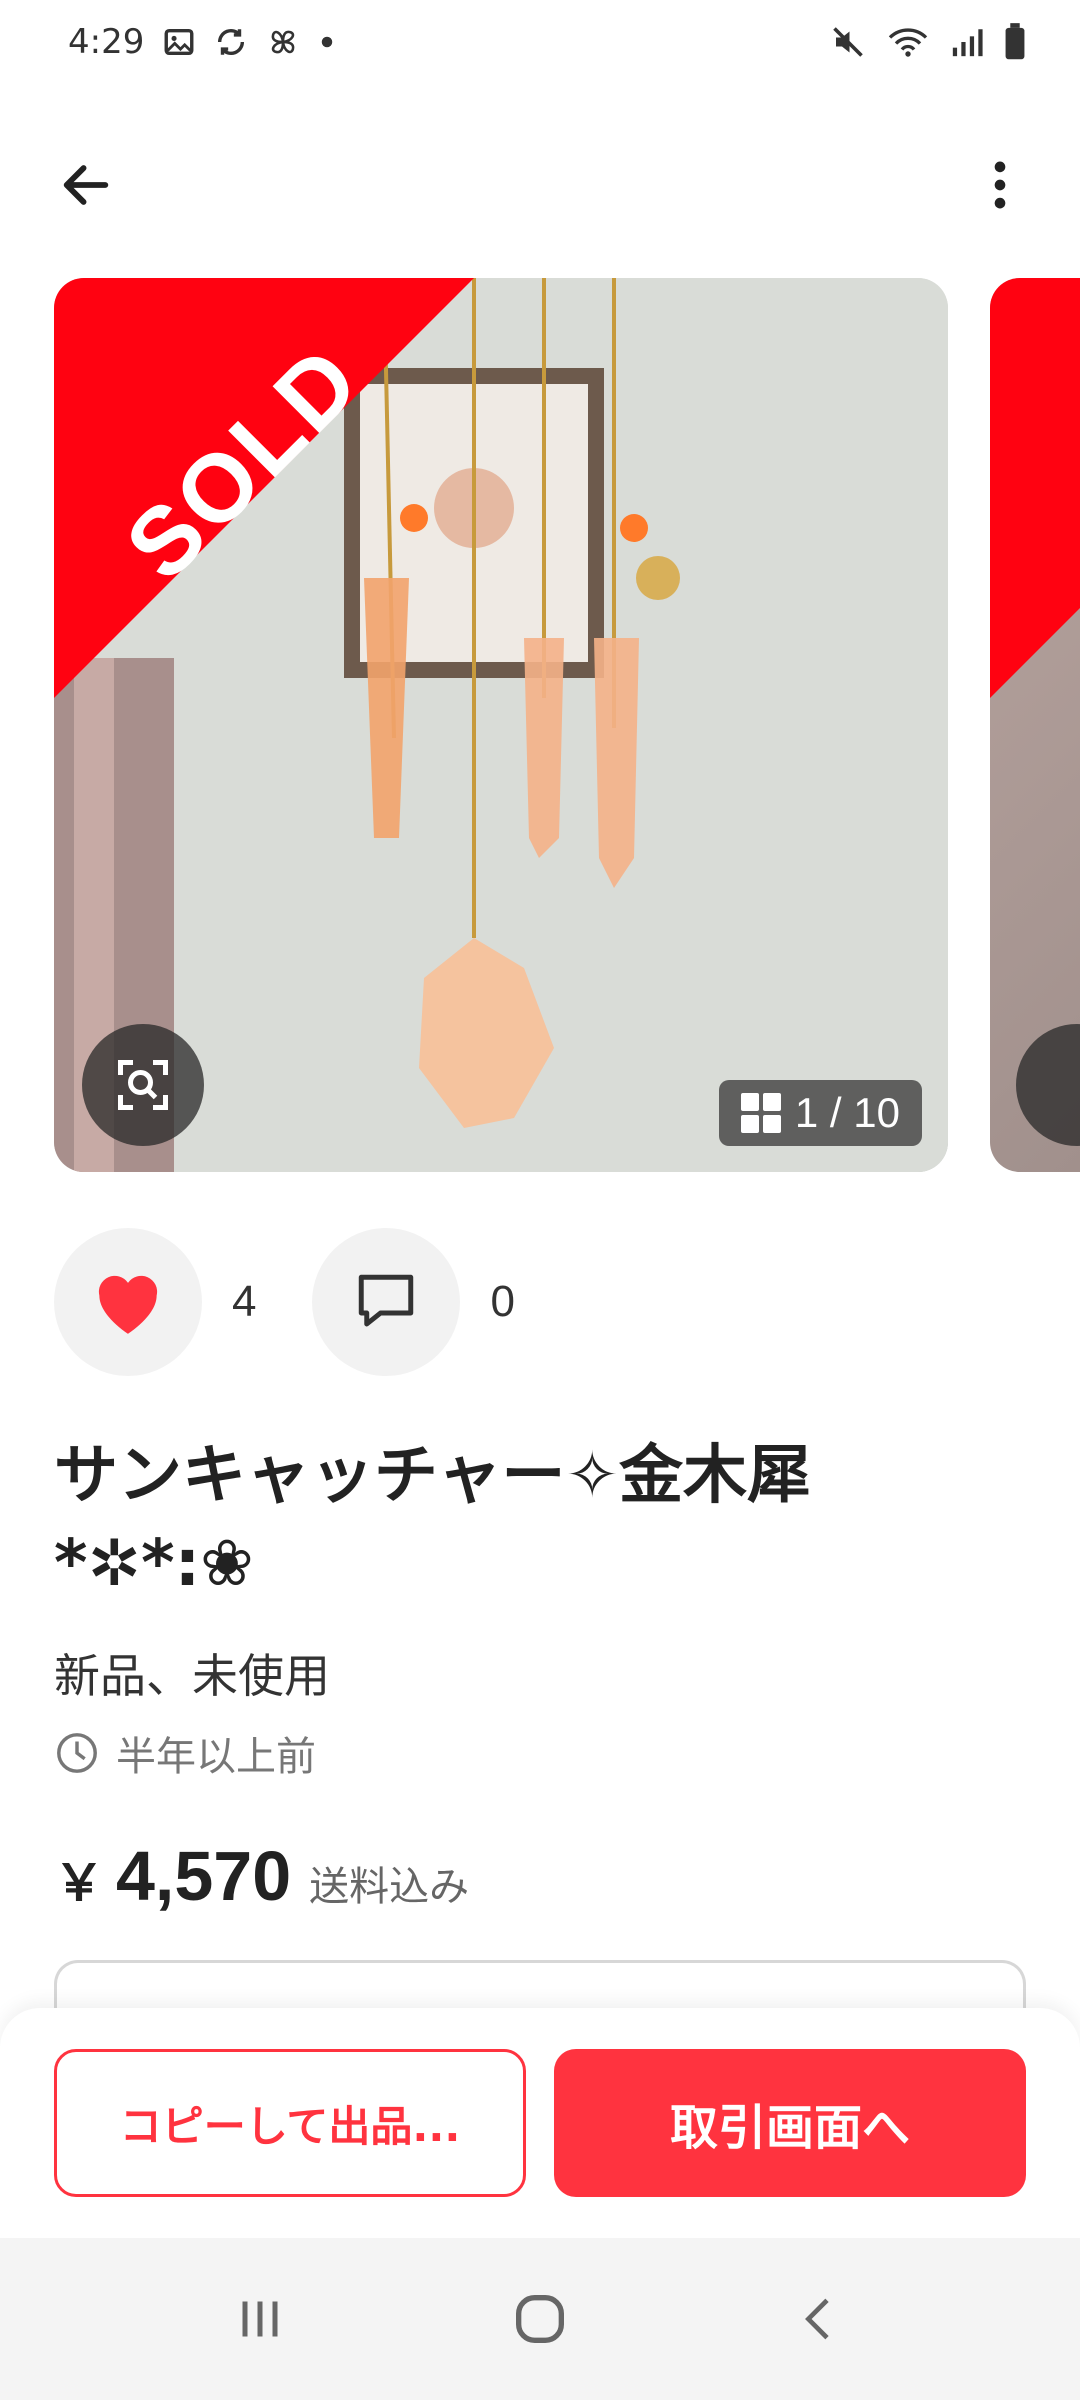 The height and width of the screenshot is (2400, 1080). I want to click on heart-icon, so click(128, 1304).